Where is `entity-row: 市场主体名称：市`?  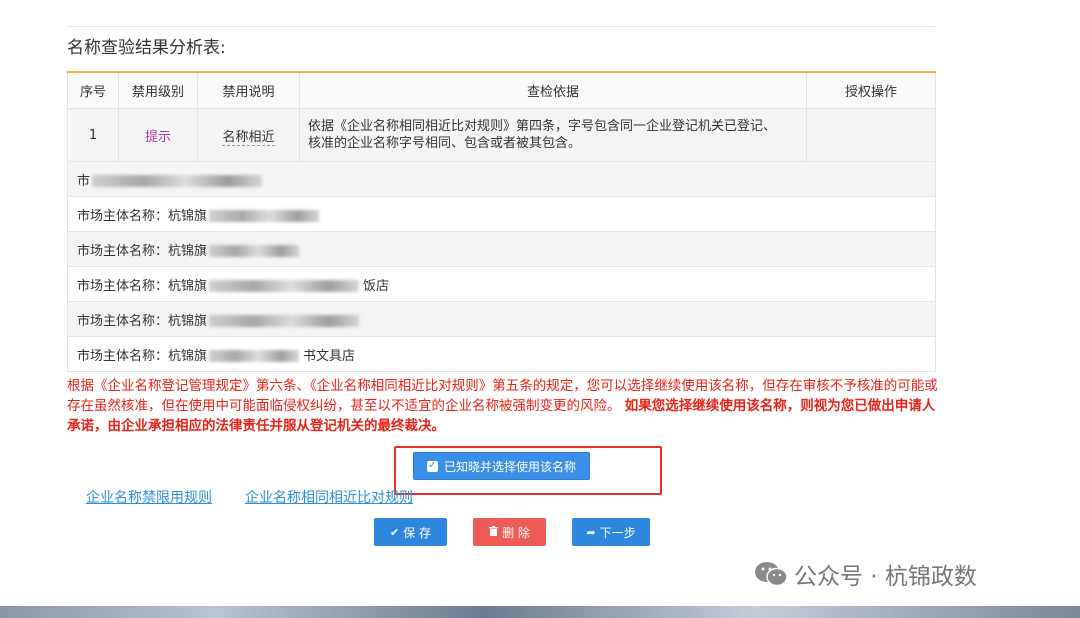 entity-row: 市场主体名称：市 is located at coordinates (501, 179).